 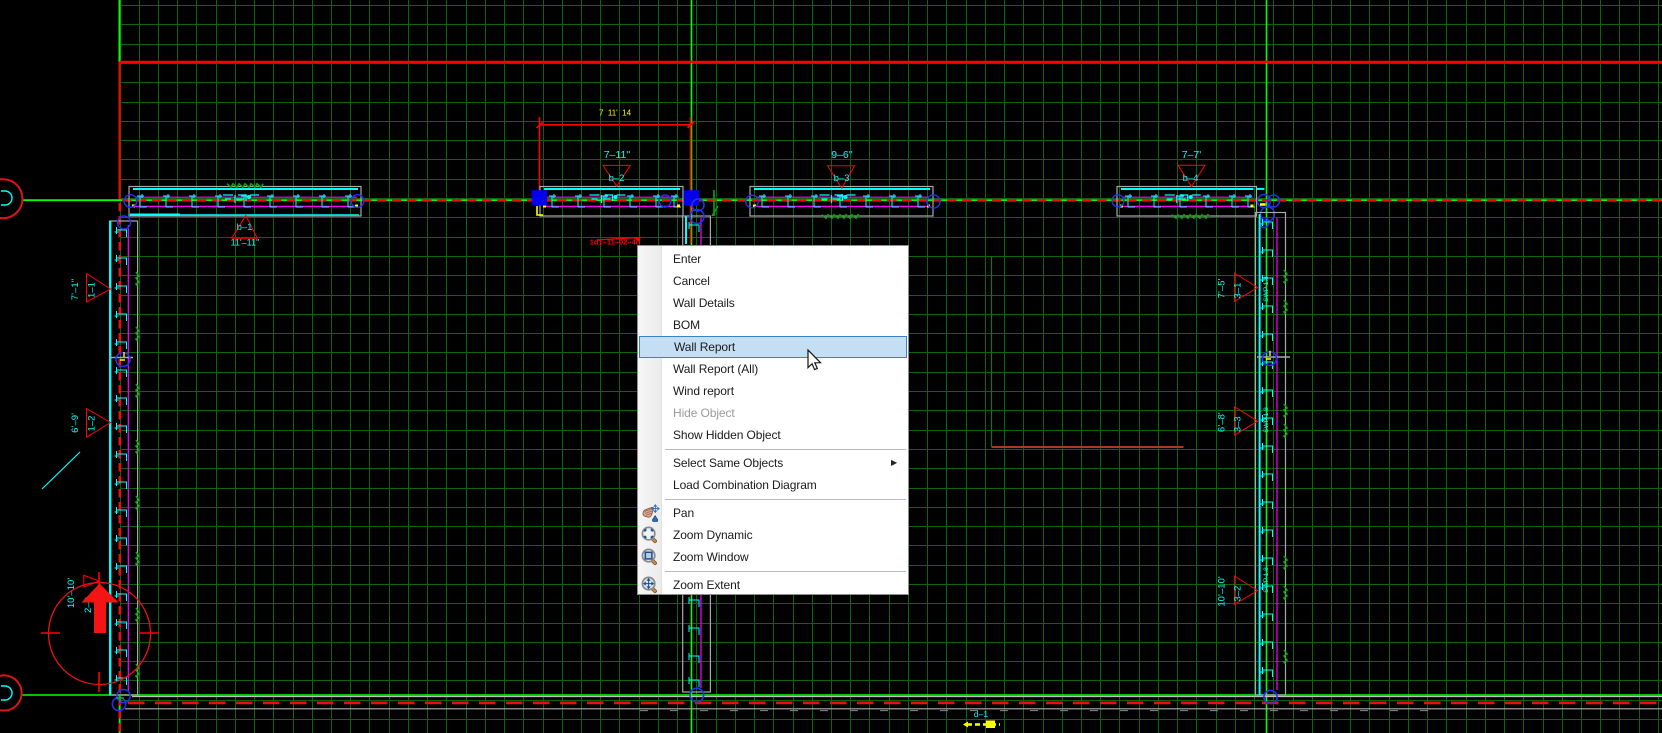 I want to click on svg-text: 1–2, so click(x=92, y=424).